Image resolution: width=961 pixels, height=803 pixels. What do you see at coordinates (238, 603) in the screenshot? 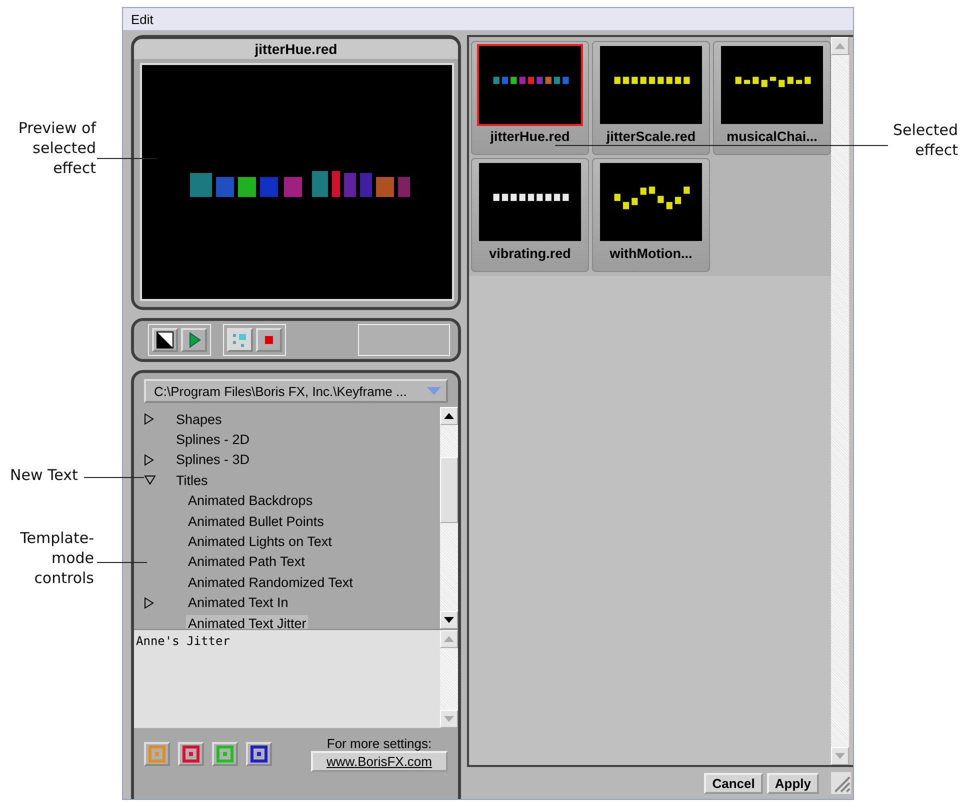
I see `tree-item: Animated Text In` at bounding box center [238, 603].